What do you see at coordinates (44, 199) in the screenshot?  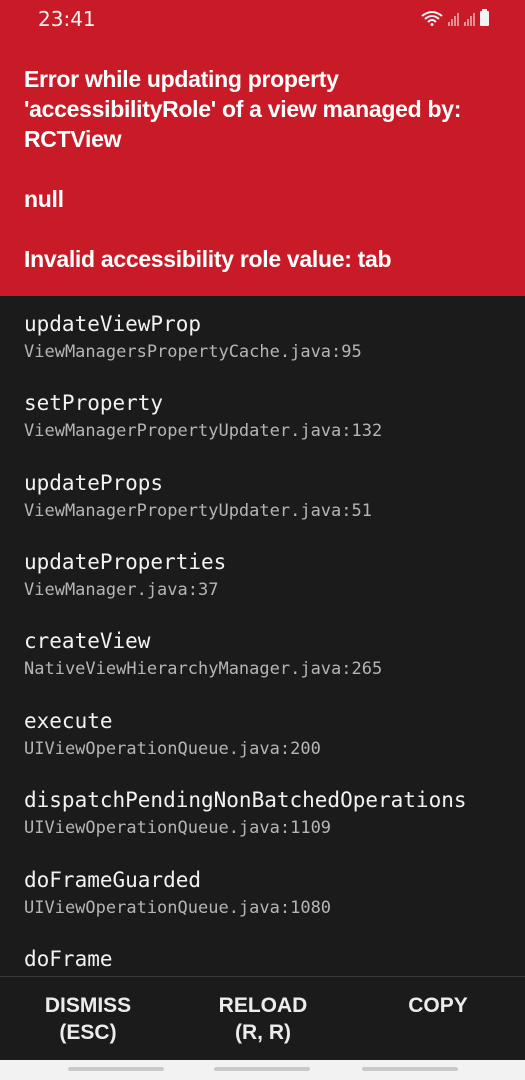 I see `error-null: null` at bounding box center [44, 199].